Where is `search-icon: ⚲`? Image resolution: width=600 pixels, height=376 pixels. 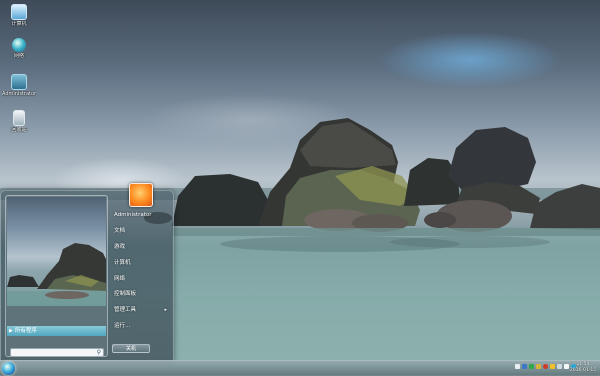 search-icon: ⚲ is located at coordinates (99, 352).